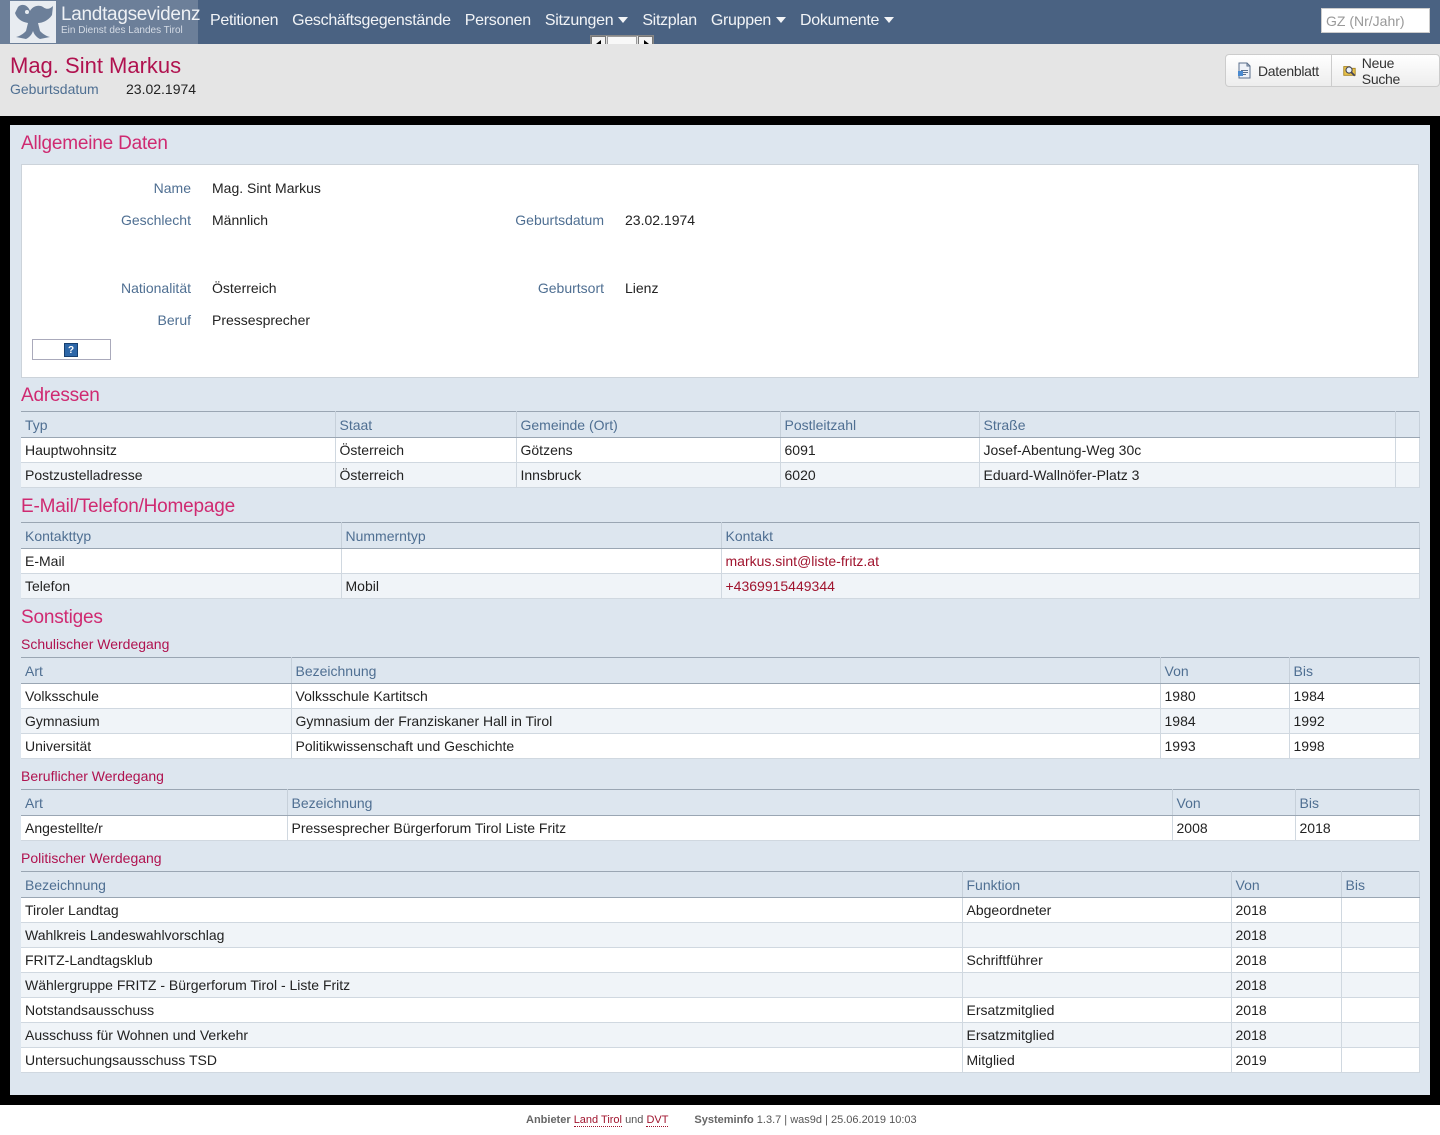 The width and height of the screenshot is (1440, 1135). I want to click on table-cell: Volksschule Kartitsch, so click(726, 696).